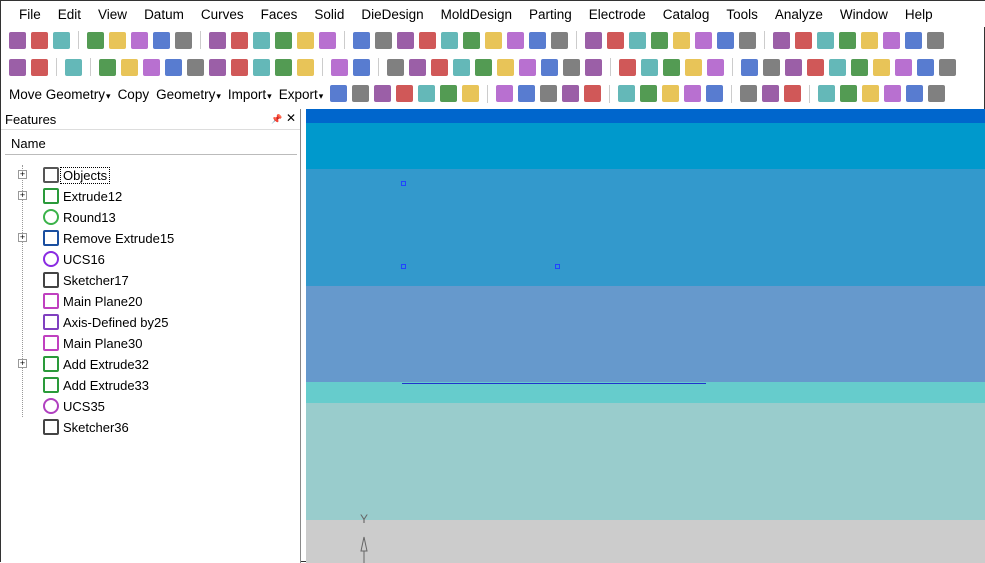  Describe the element at coordinates (276, 119) in the screenshot. I see `pin-icon: 📌` at that location.